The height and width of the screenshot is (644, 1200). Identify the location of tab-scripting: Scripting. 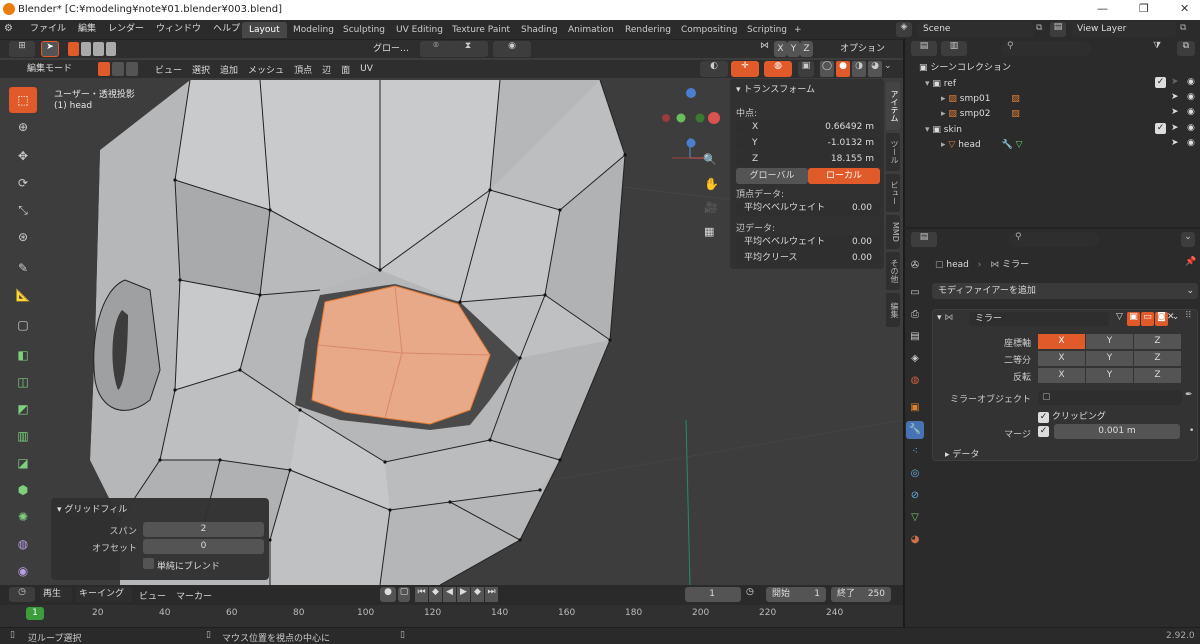
(767, 30).